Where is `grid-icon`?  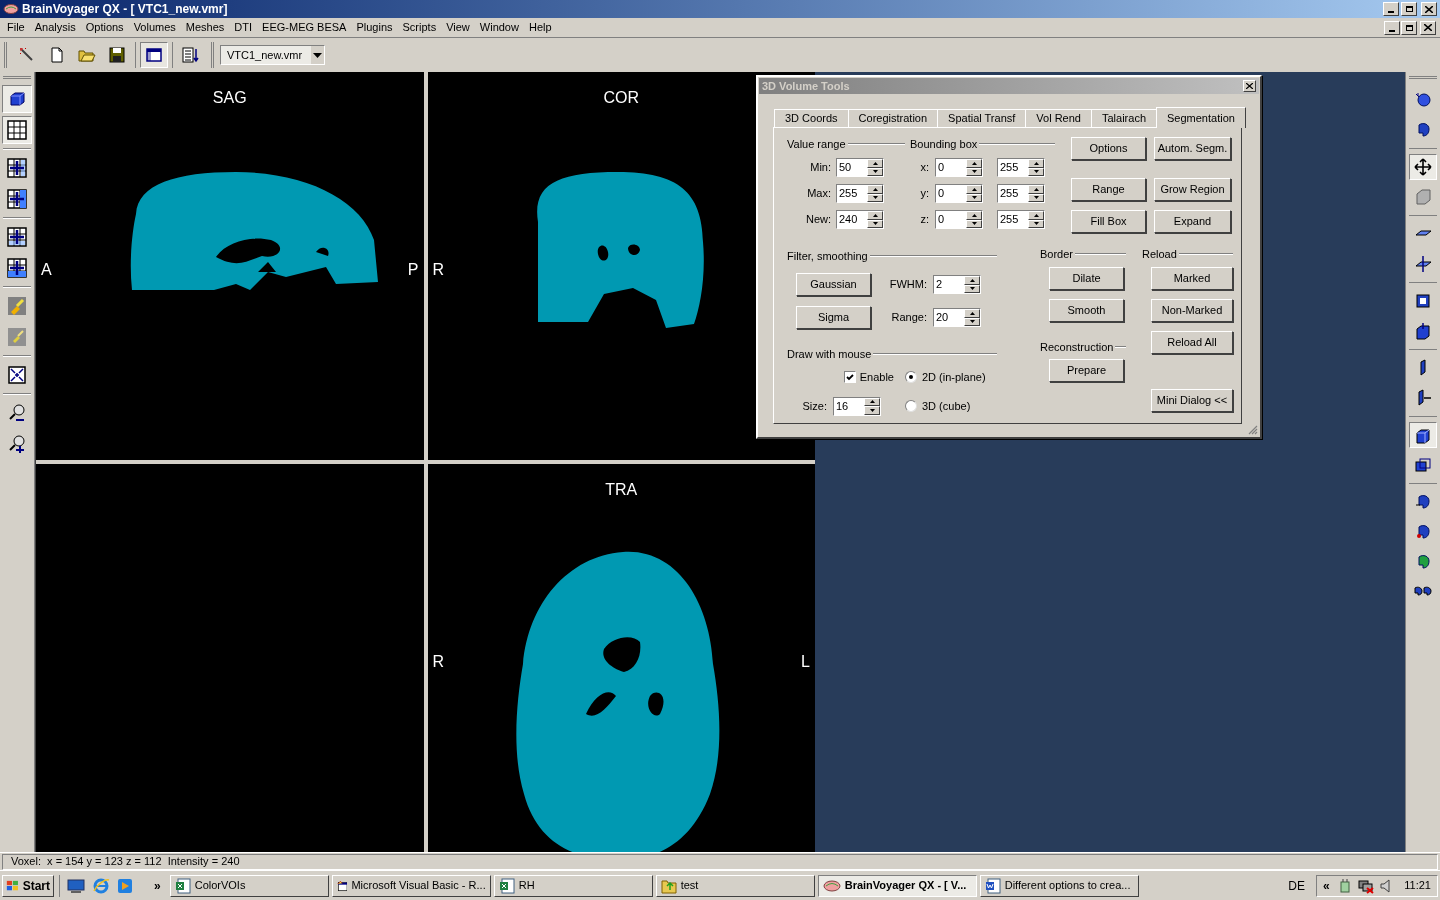
grid-icon is located at coordinates (17, 130).